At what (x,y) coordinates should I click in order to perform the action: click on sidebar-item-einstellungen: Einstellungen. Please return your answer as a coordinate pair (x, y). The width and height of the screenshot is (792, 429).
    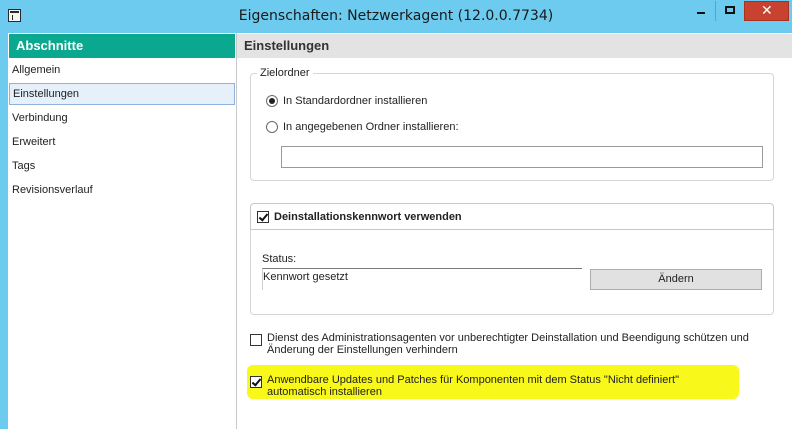
    Looking at the image, I should click on (122, 94).